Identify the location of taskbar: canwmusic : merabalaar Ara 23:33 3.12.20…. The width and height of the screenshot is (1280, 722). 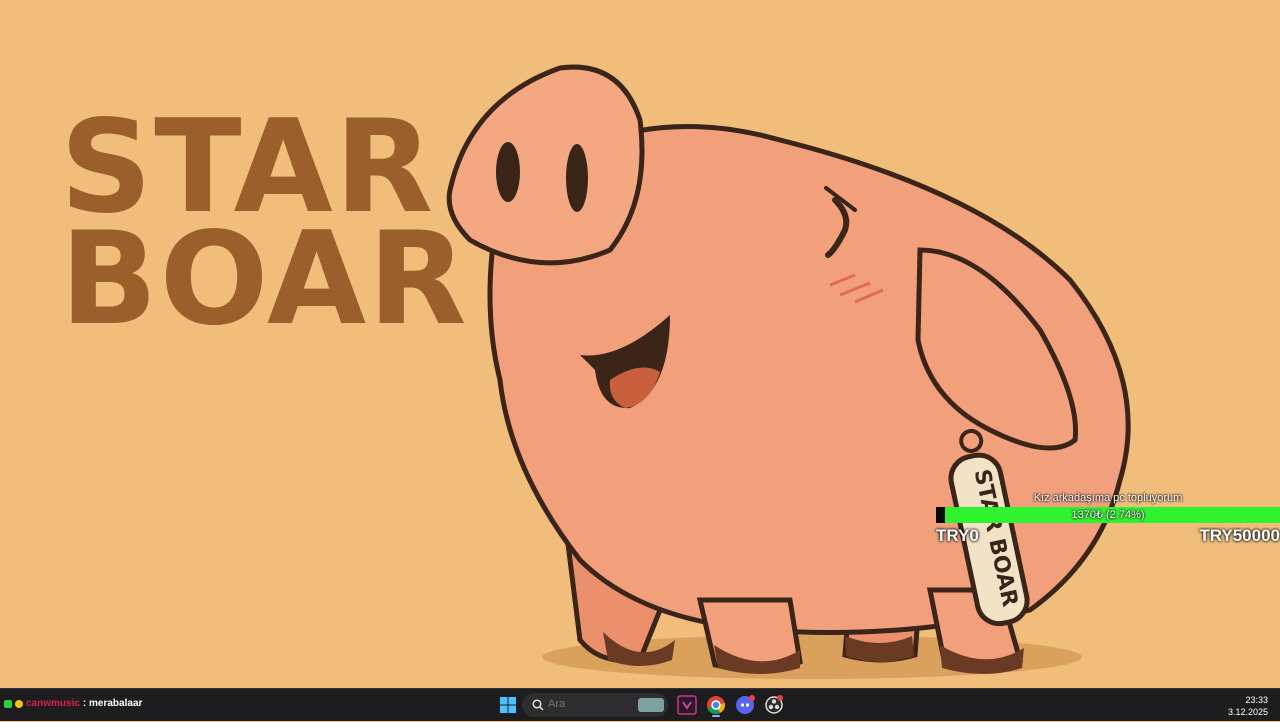
(640, 704).